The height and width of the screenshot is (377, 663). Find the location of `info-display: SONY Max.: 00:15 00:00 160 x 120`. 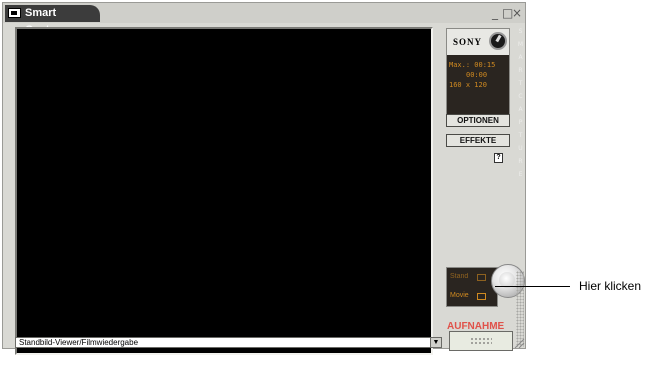

info-display: SONY Max.: 00:15 00:00 160 x 120 is located at coordinates (478, 74).